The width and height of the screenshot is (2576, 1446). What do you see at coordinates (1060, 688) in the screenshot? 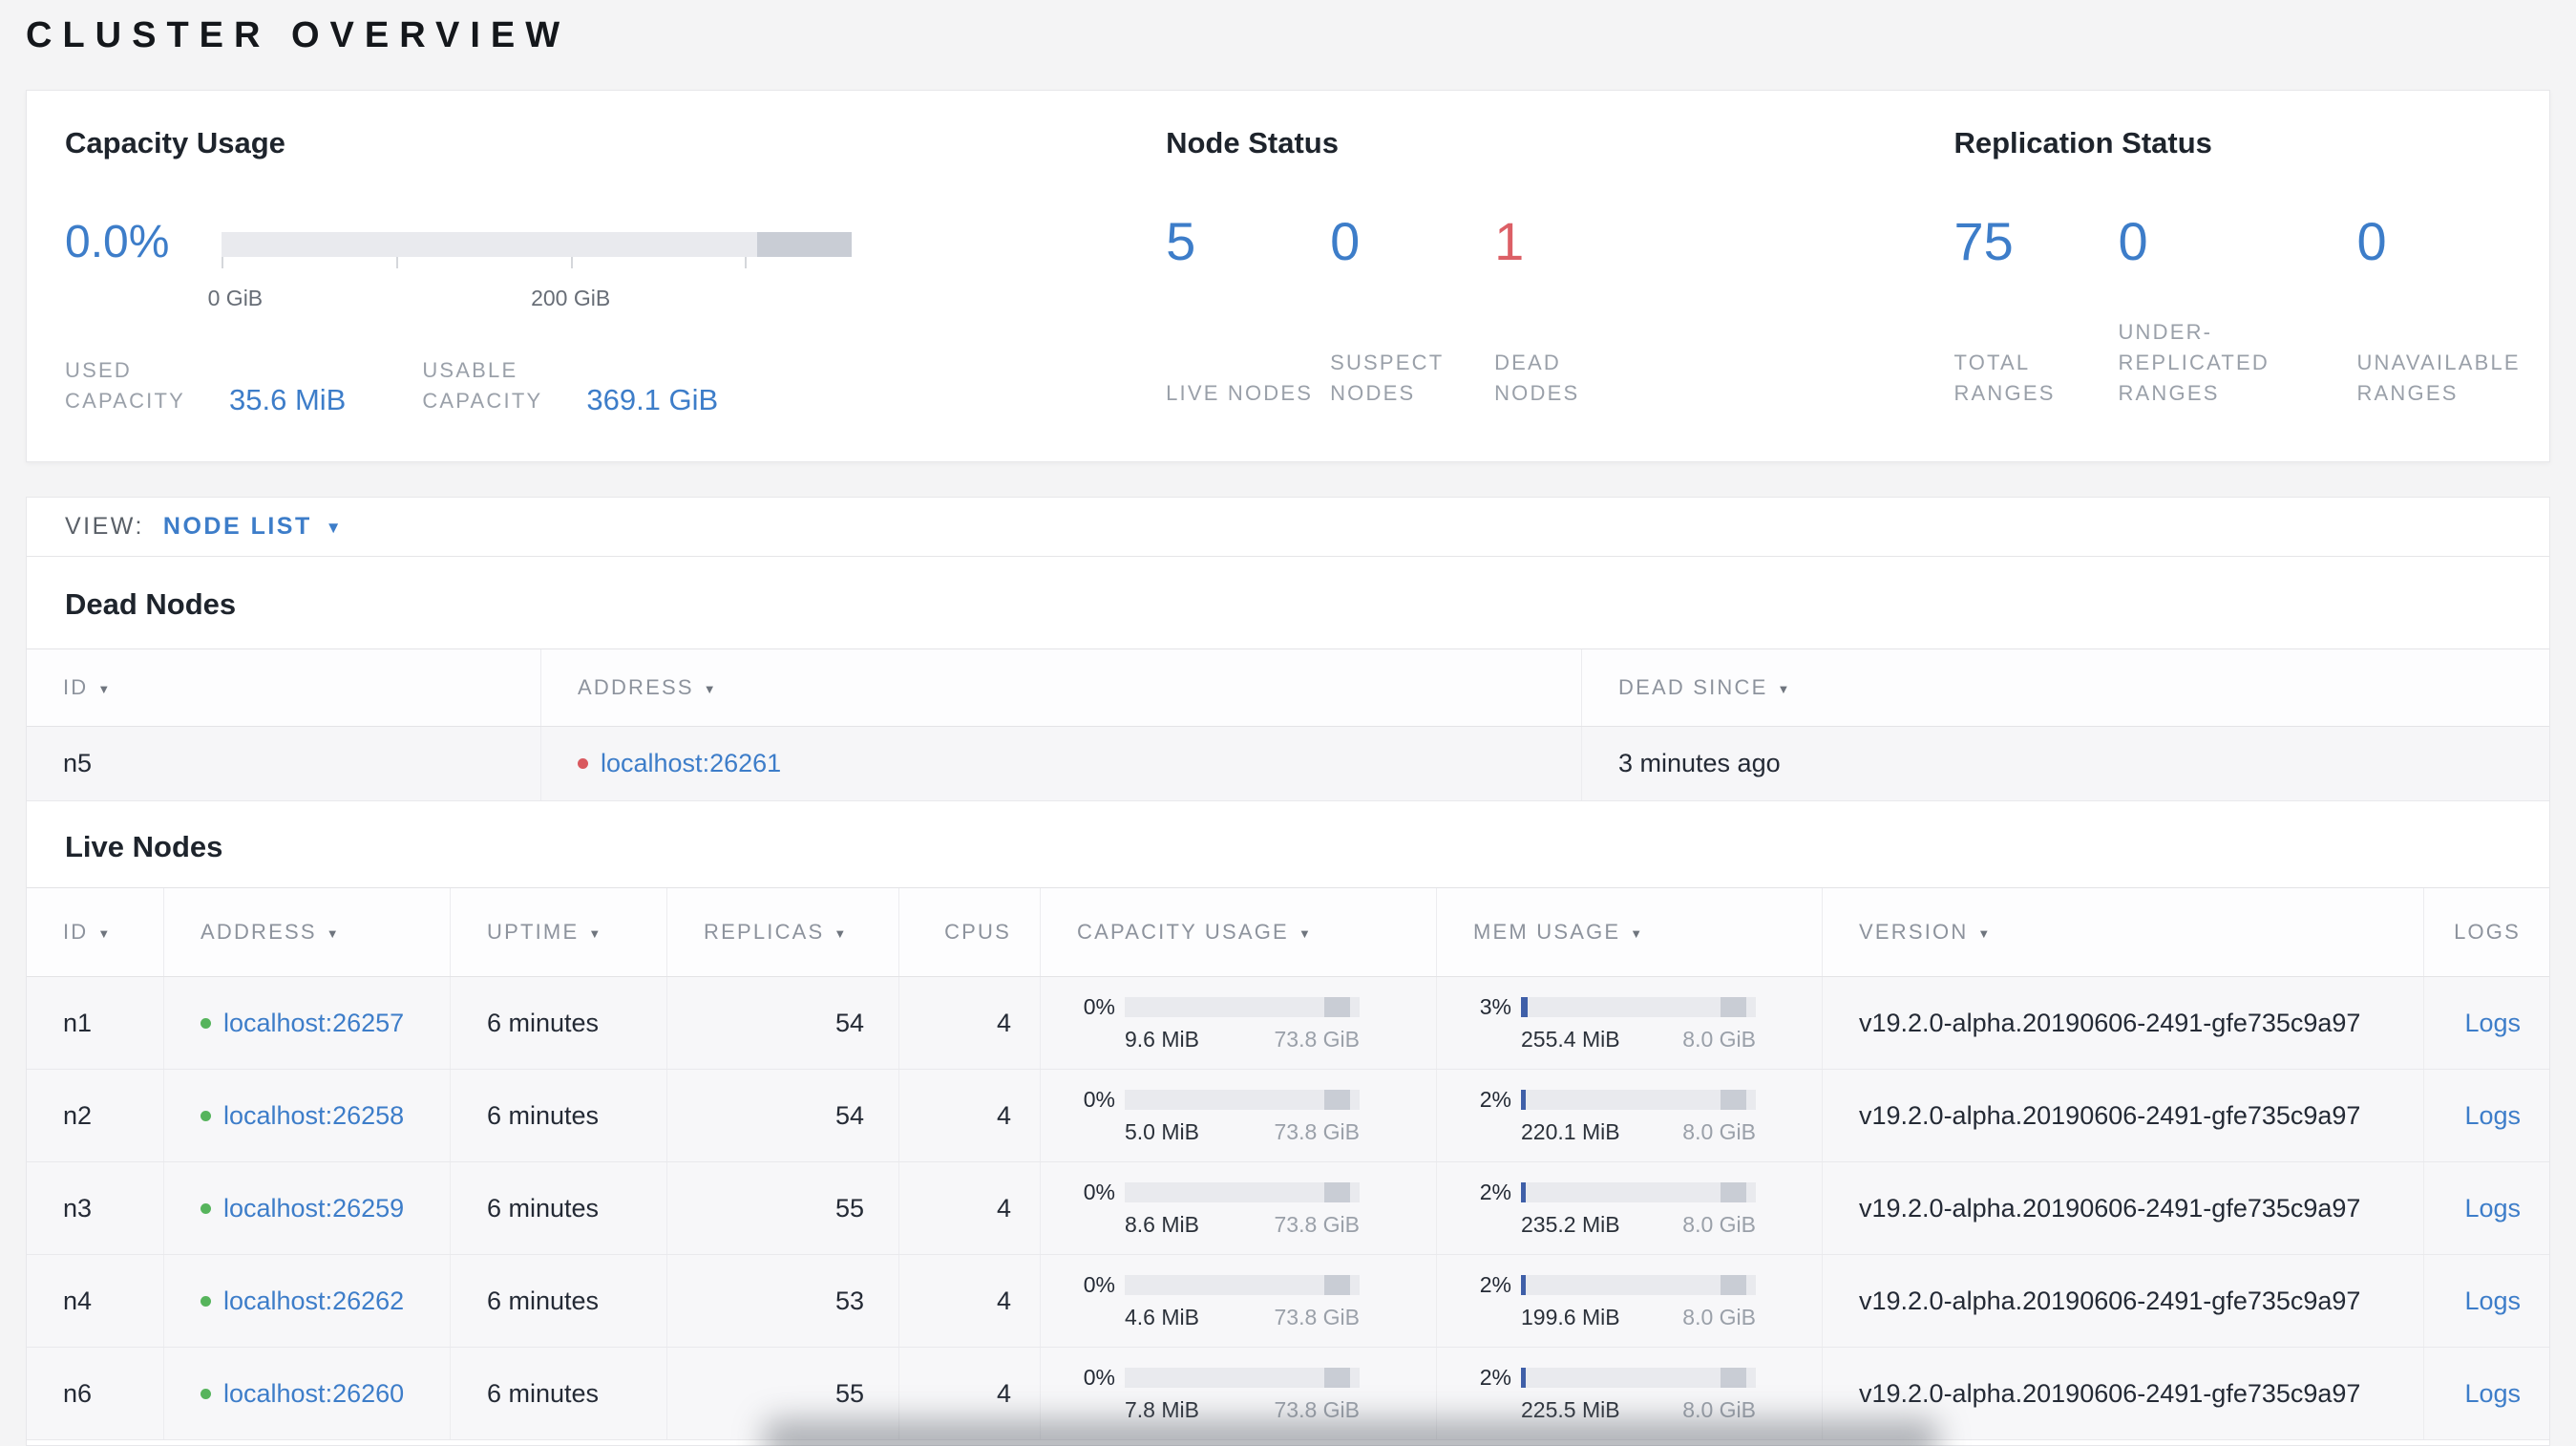
I see `dead-col-address: ADDRESS ▼` at bounding box center [1060, 688].